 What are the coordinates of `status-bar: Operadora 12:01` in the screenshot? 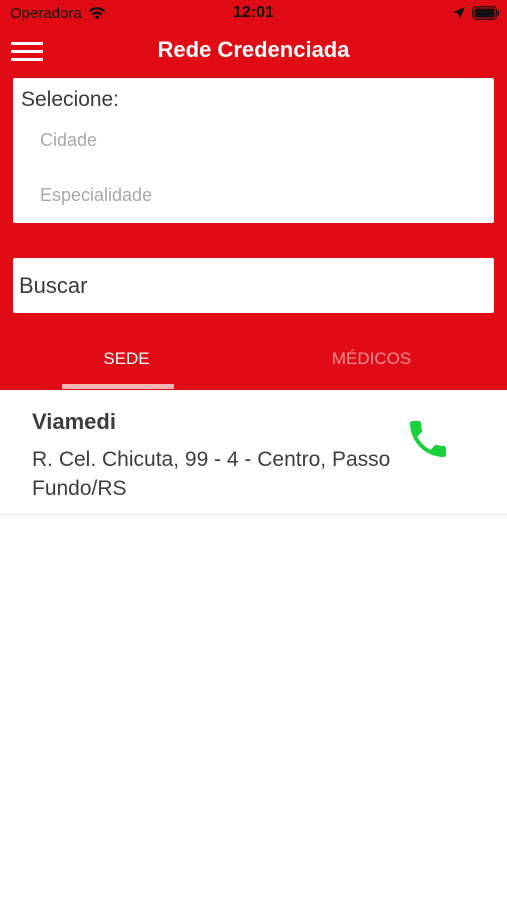 It's located at (253, 14).